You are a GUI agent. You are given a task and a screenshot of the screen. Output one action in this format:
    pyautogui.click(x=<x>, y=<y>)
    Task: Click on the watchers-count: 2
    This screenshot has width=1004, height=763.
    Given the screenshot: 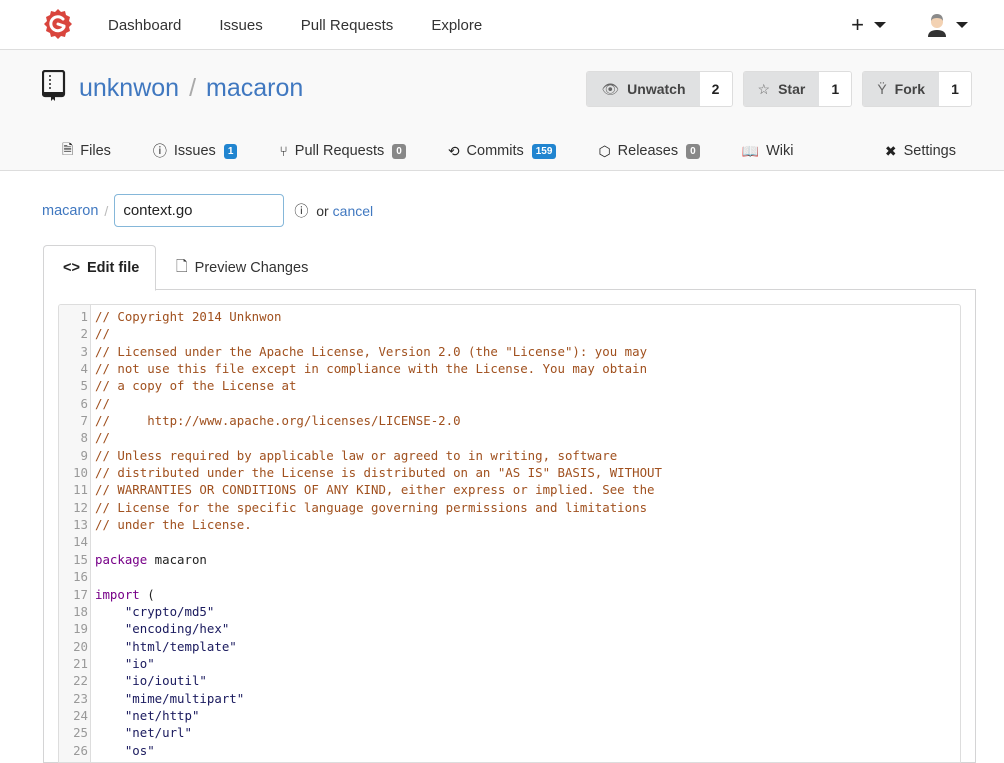 What is the action you would take?
    pyautogui.click(x=716, y=89)
    